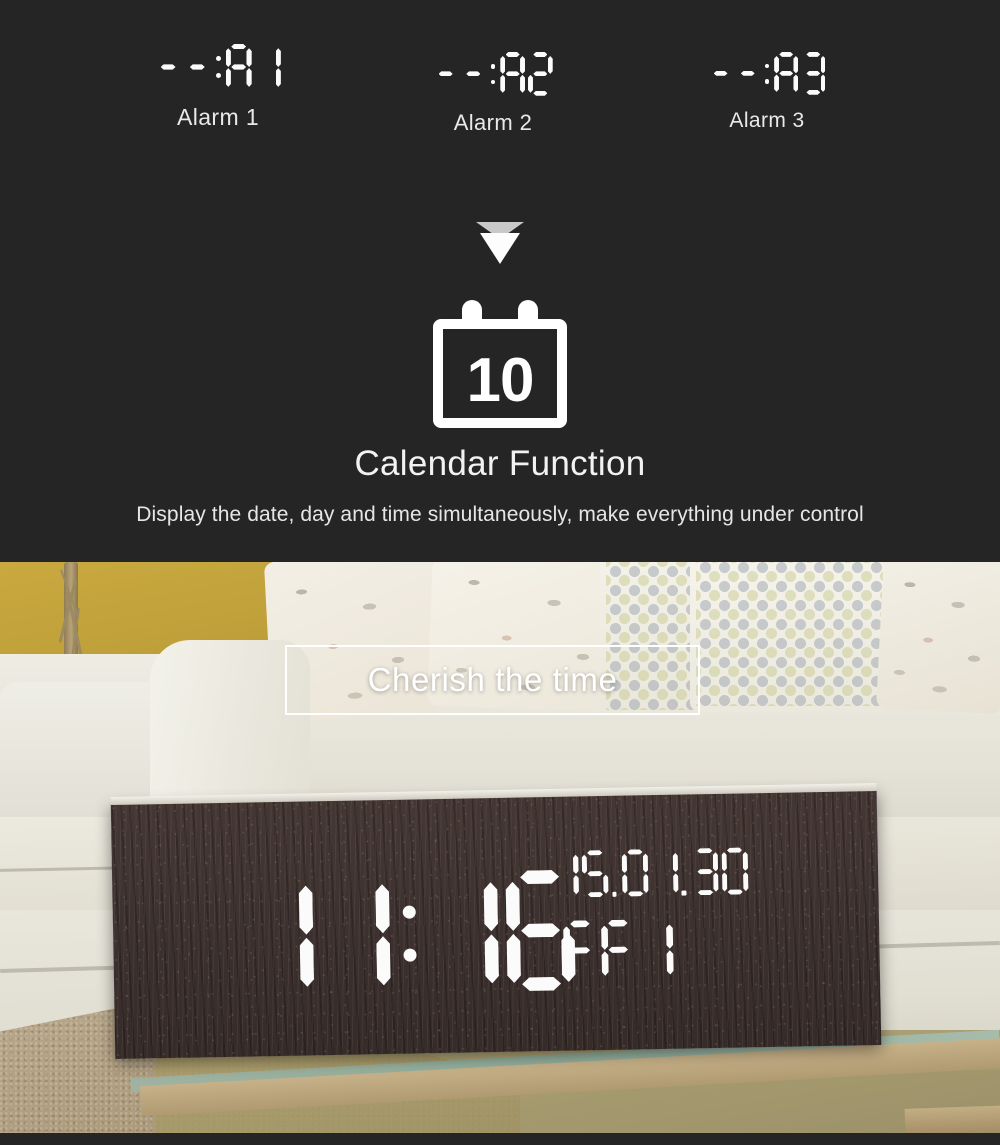  I want to click on clock-time-display, so click(410, 933).